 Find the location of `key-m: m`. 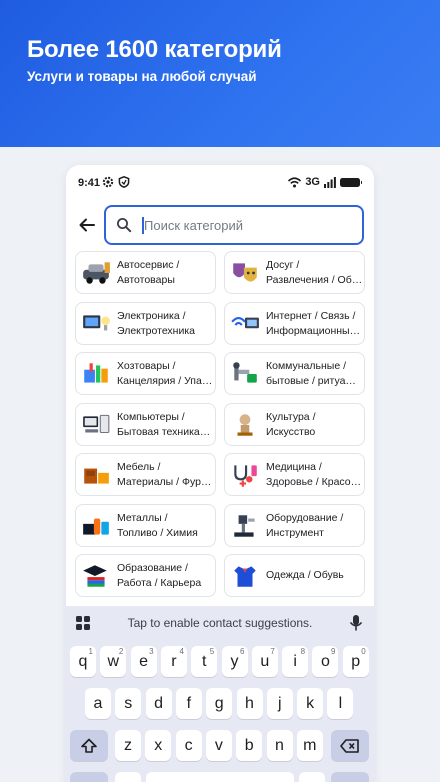

key-m: m is located at coordinates (309, 745).